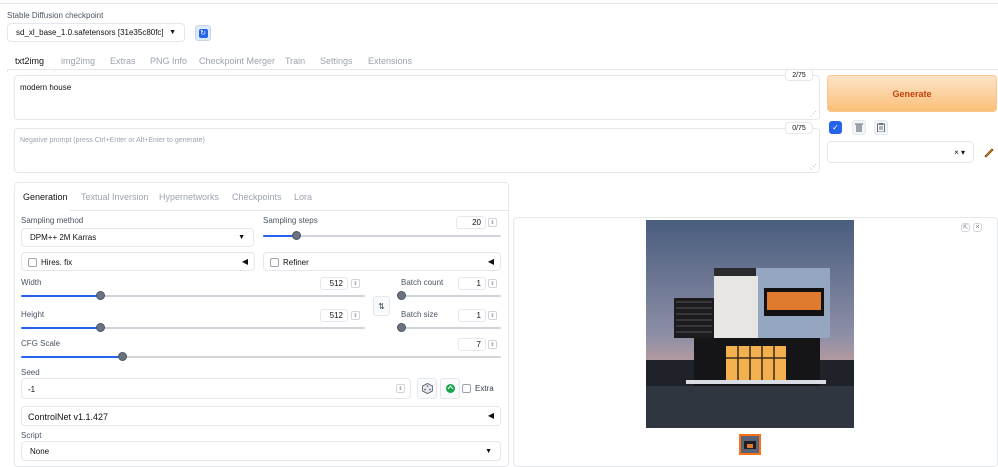 The height and width of the screenshot is (467, 998). Describe the element at coordinates (57, 262) in the screenshot. I see `hires-fix-label: Hires. fix` at that location.